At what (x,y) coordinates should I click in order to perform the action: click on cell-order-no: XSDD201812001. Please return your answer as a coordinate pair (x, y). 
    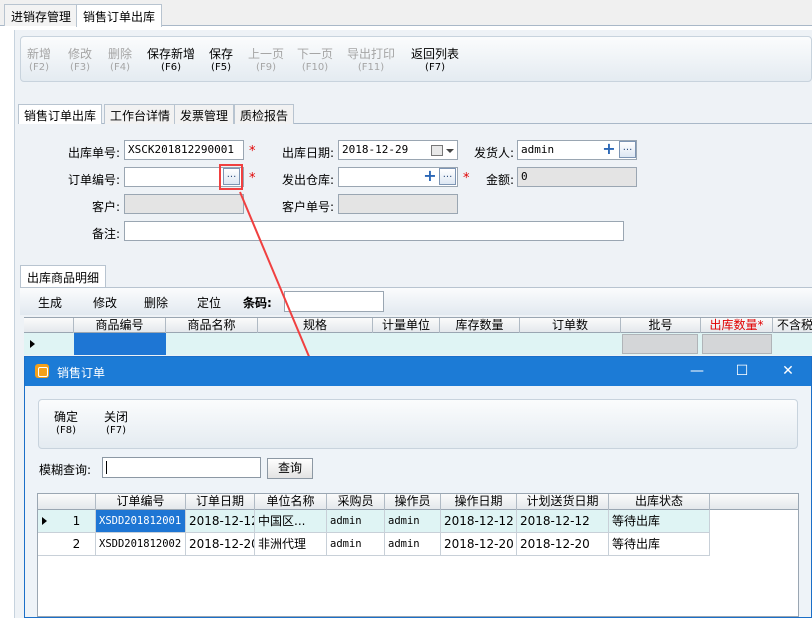
    Looking at the image, I should click on (141, 521).